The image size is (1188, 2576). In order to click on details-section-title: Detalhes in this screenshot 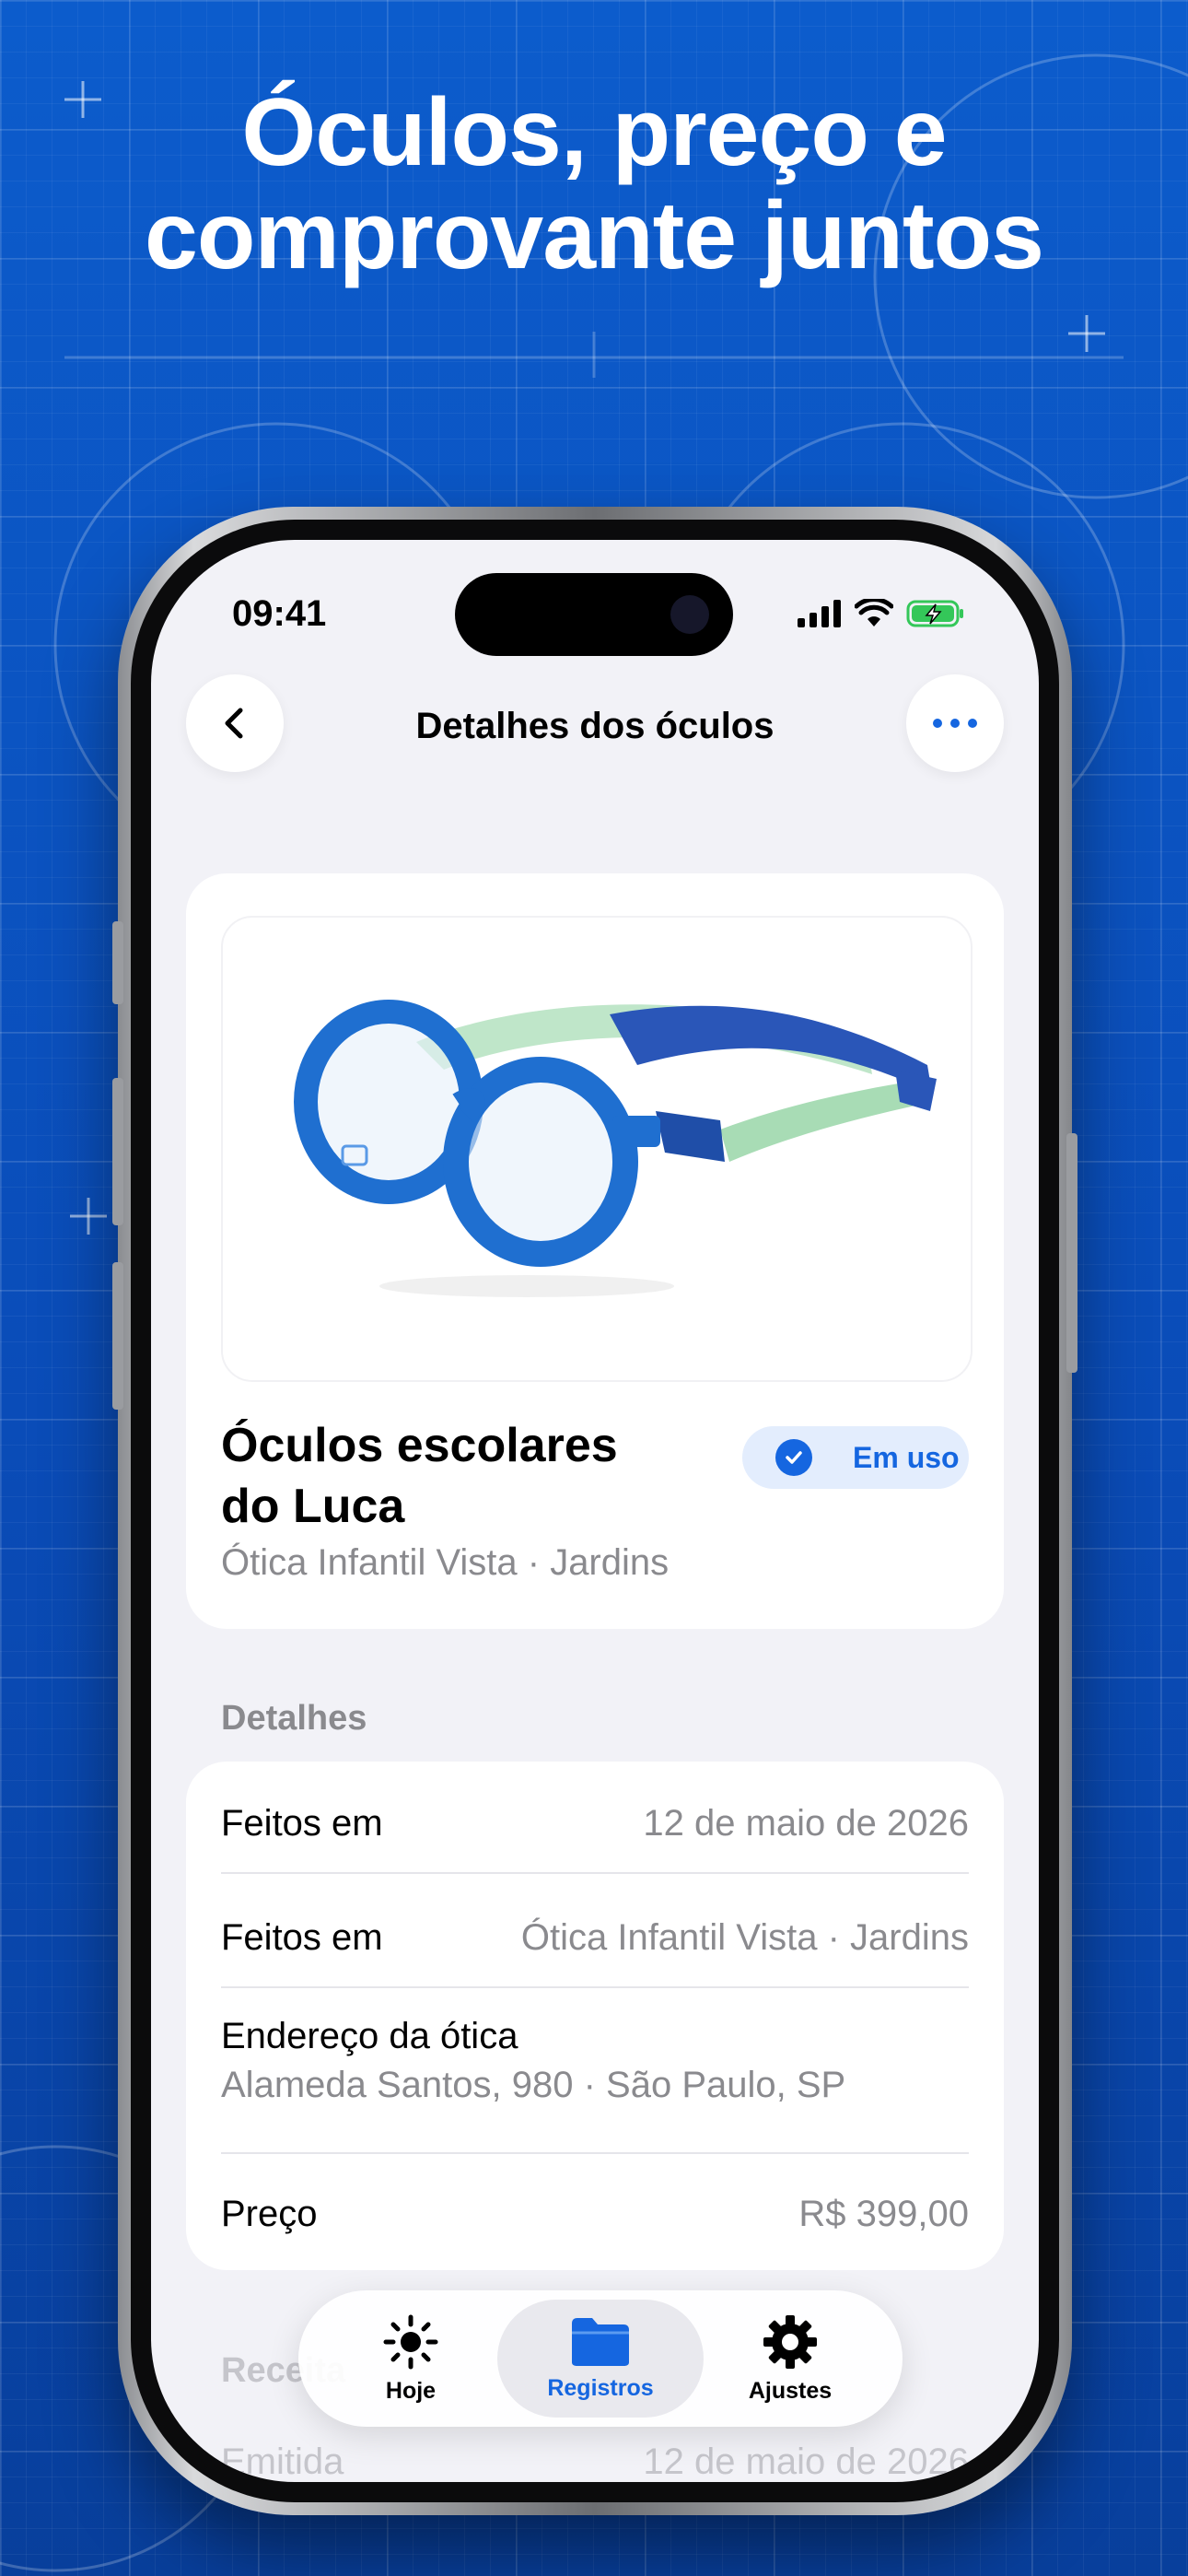, I will do `click(294, 1718)`.